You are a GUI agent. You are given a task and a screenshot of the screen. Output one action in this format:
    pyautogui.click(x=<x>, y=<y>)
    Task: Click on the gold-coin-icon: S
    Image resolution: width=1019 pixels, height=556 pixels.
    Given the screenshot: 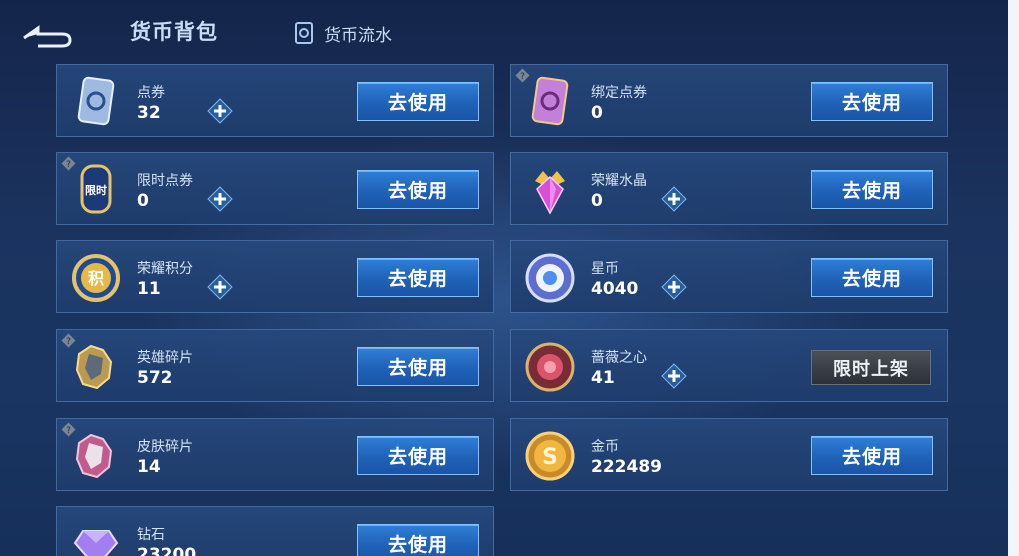 What is the action you would take?
    pyautogui.click(x=550, y=456)
    